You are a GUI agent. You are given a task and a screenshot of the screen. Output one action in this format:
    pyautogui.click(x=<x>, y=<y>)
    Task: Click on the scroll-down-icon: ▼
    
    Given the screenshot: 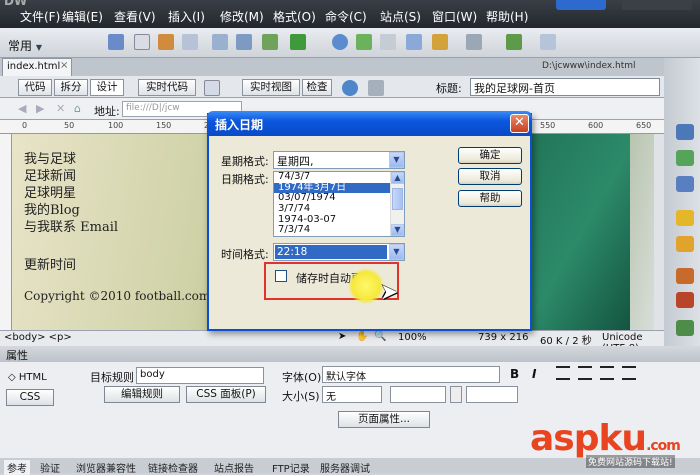 What is the action you would take?
    pyautogui.click(x=397, y=230)
    